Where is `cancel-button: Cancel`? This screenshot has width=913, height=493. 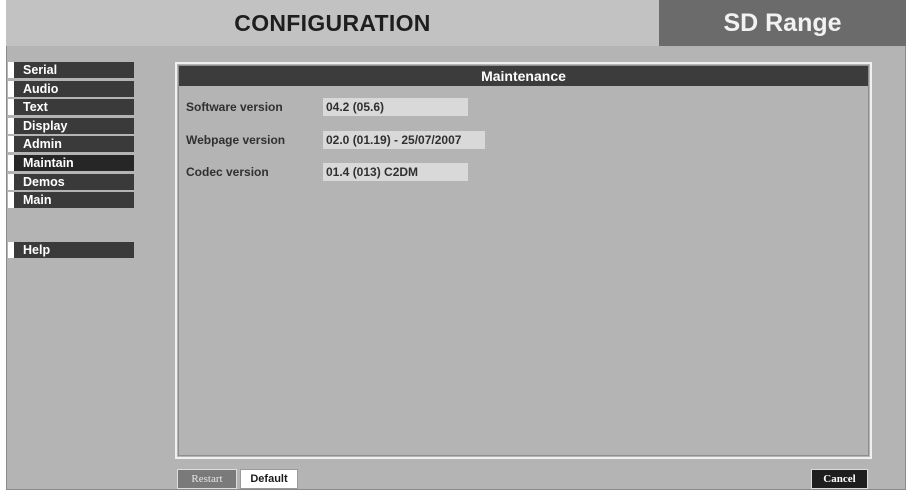
cancel-button: Cancel is located at coordinates (839, 479).